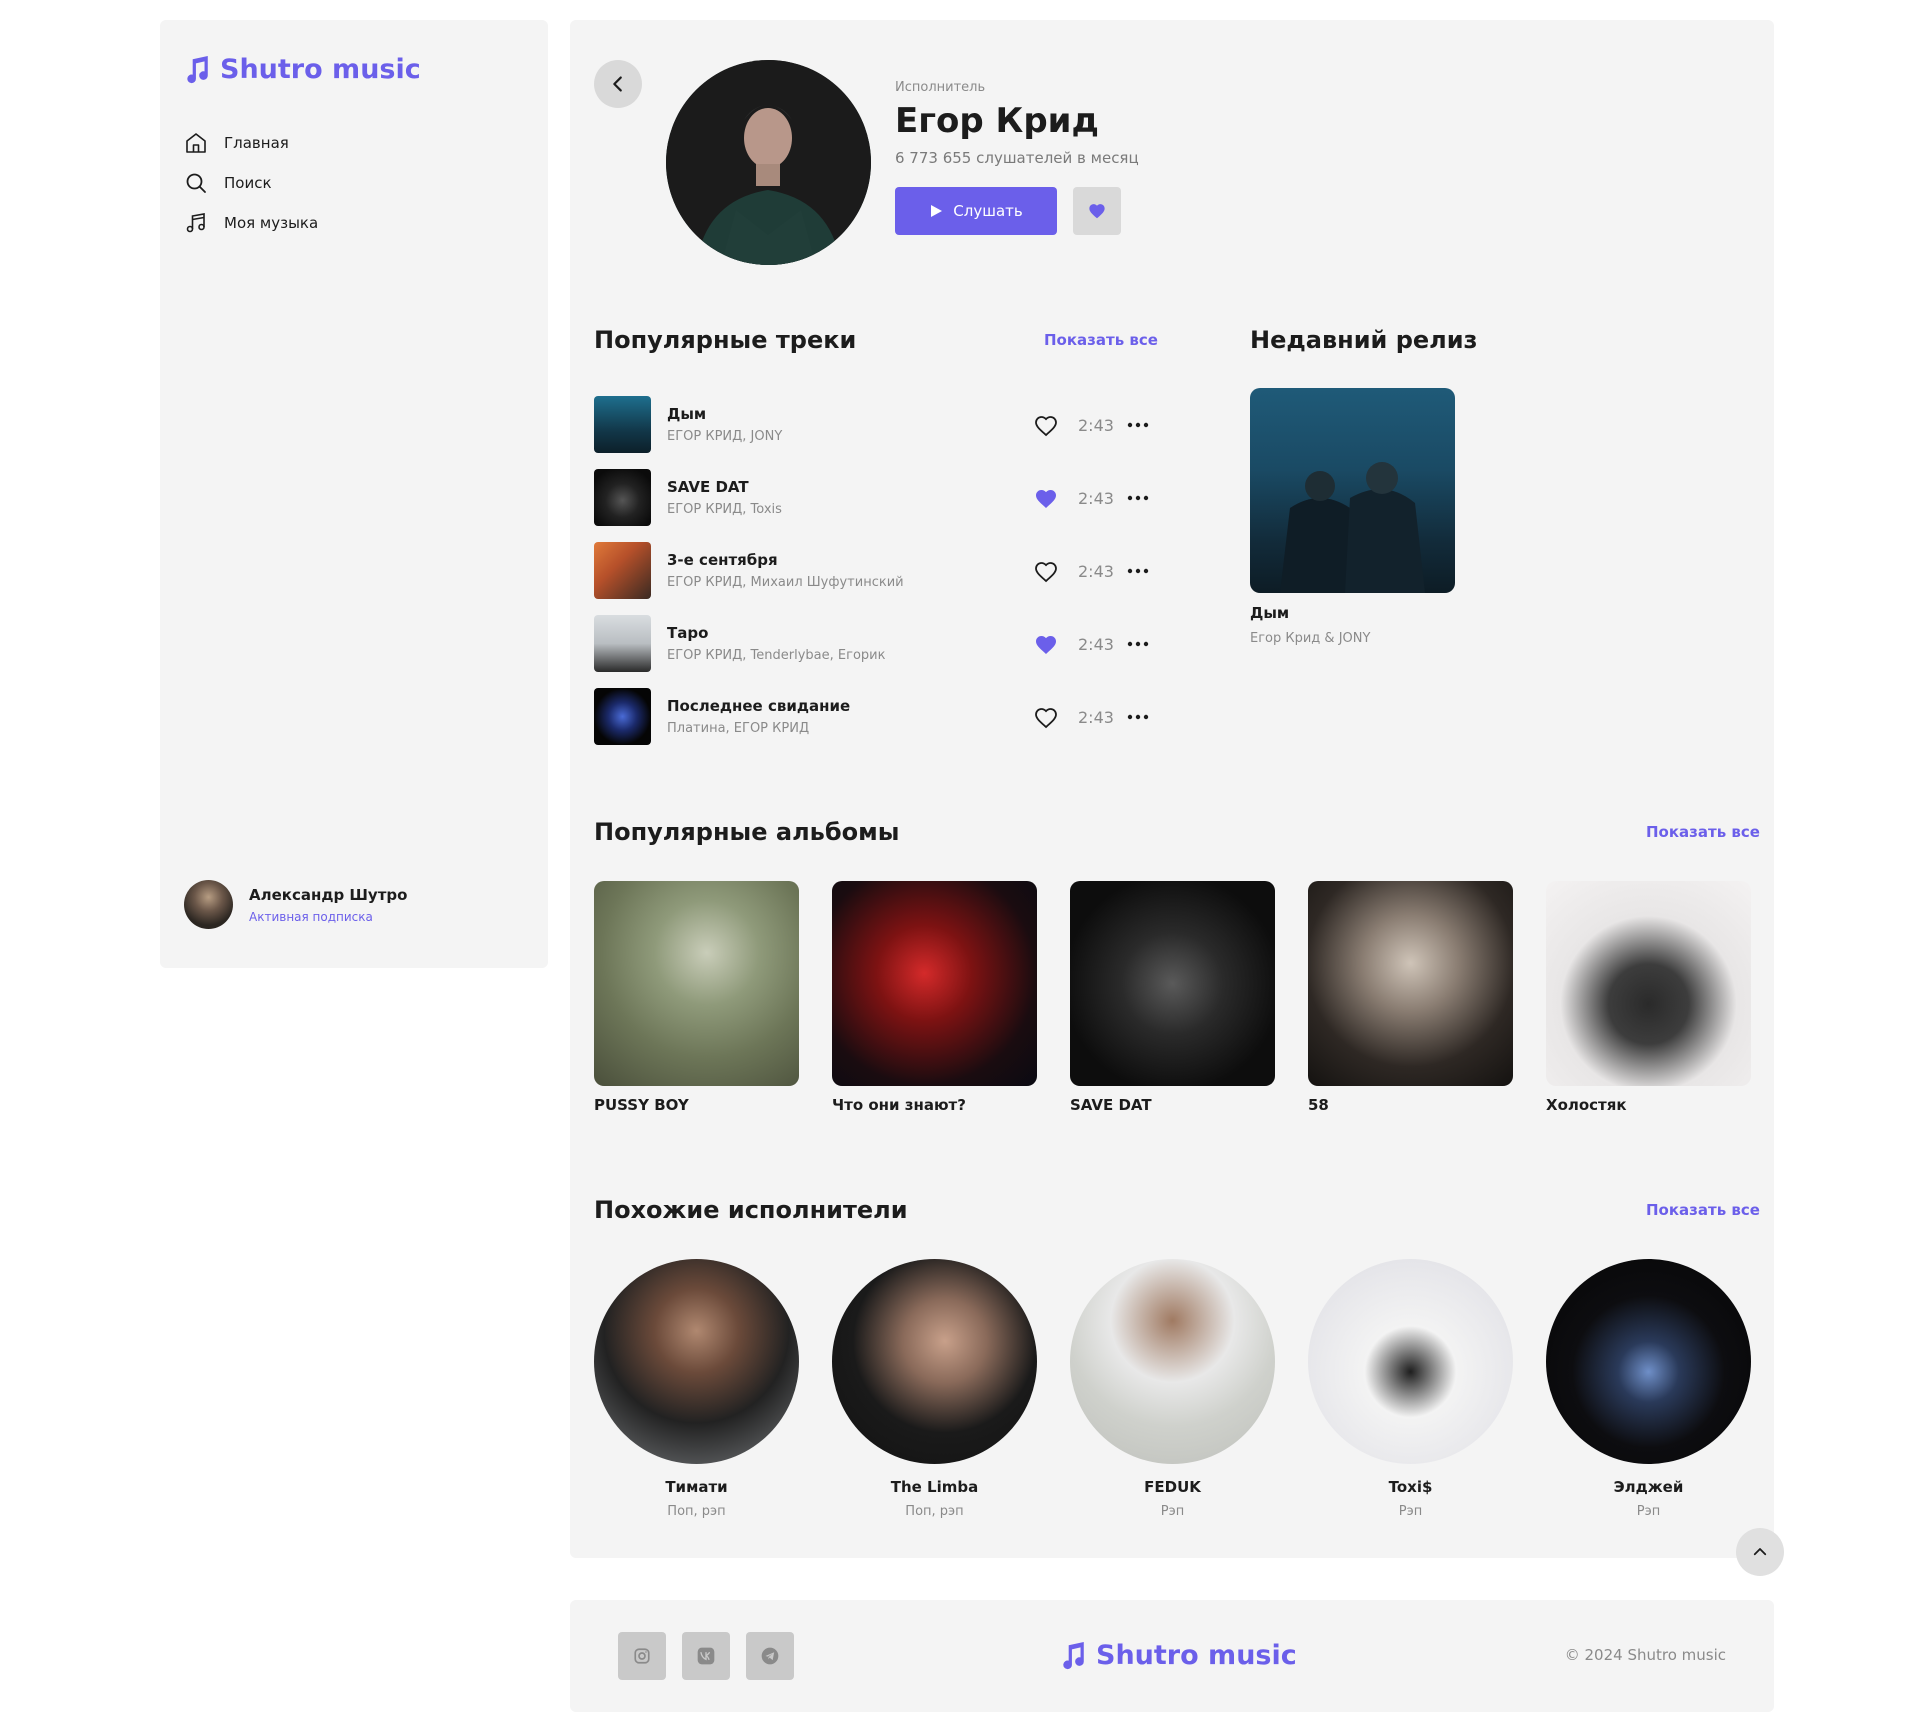 This screenshot has height=1718, width=1920. I want to click on artist-card: The Limba Поп, рэп, so click(934, 1389).